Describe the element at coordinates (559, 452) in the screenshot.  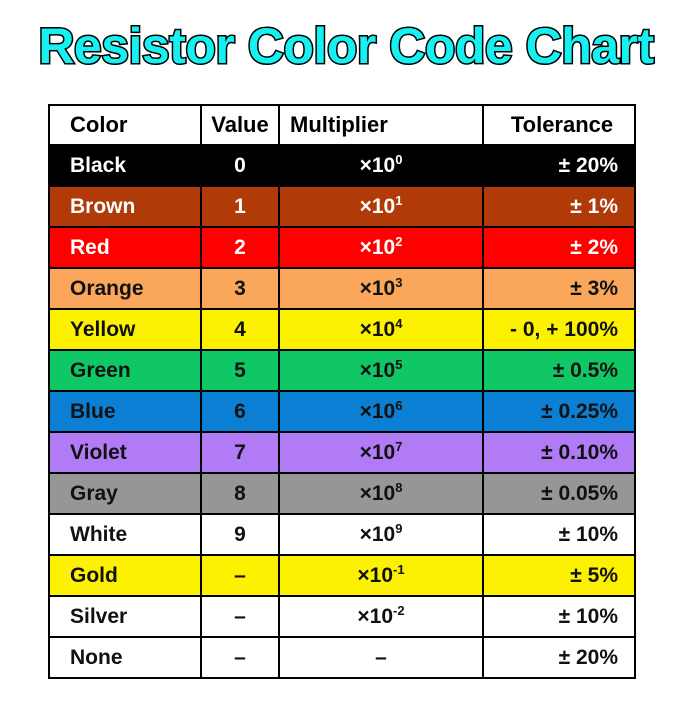
I see `cell-tolerance: ± 0.10%` at that location.